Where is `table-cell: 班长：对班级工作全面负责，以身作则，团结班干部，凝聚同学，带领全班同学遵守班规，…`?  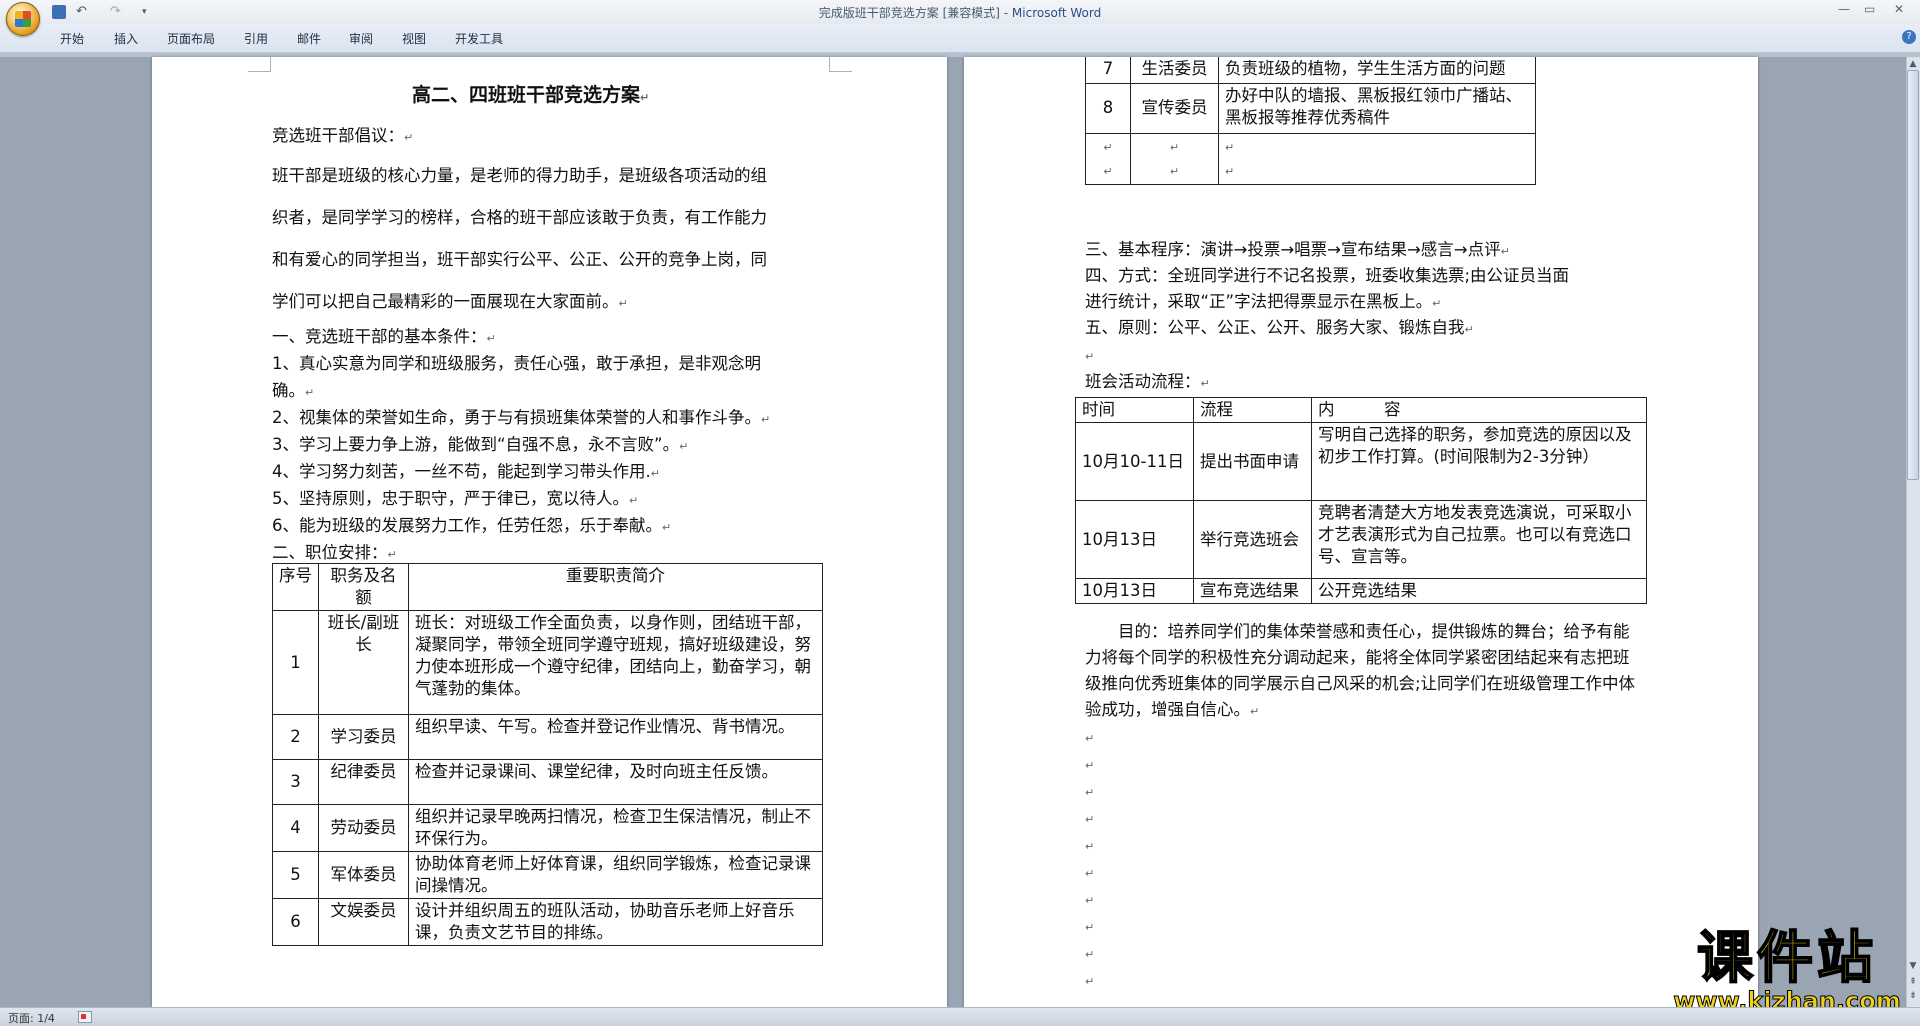
table-cell: 班长：对班级工作全面负责，以身作则，团结班干部，凝聚同学，带领全班同学遵守班规，… is located at coordinates (615, 662).